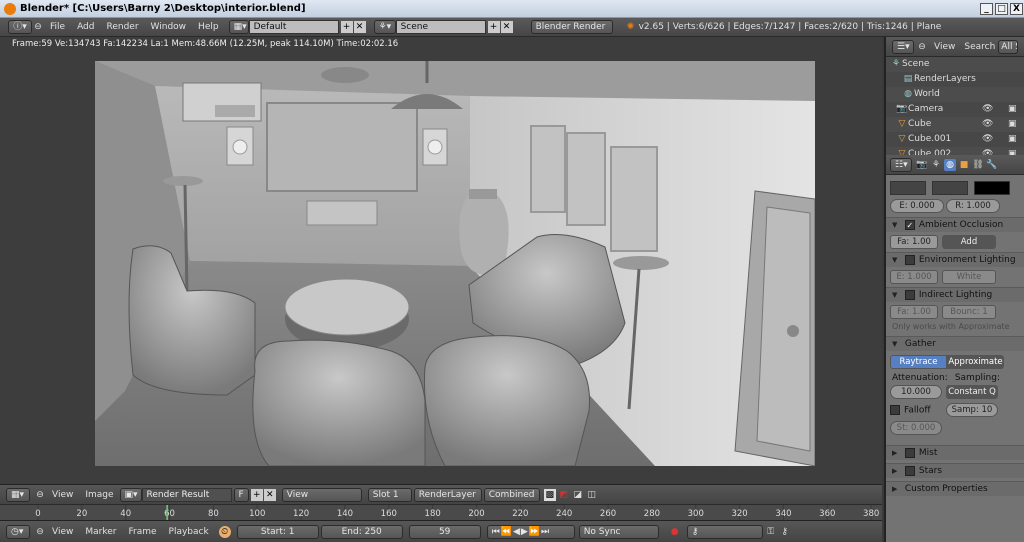  Describe the element at coordinates (969, 277) in the screenshot. I see `env-color-select: White` at that location.